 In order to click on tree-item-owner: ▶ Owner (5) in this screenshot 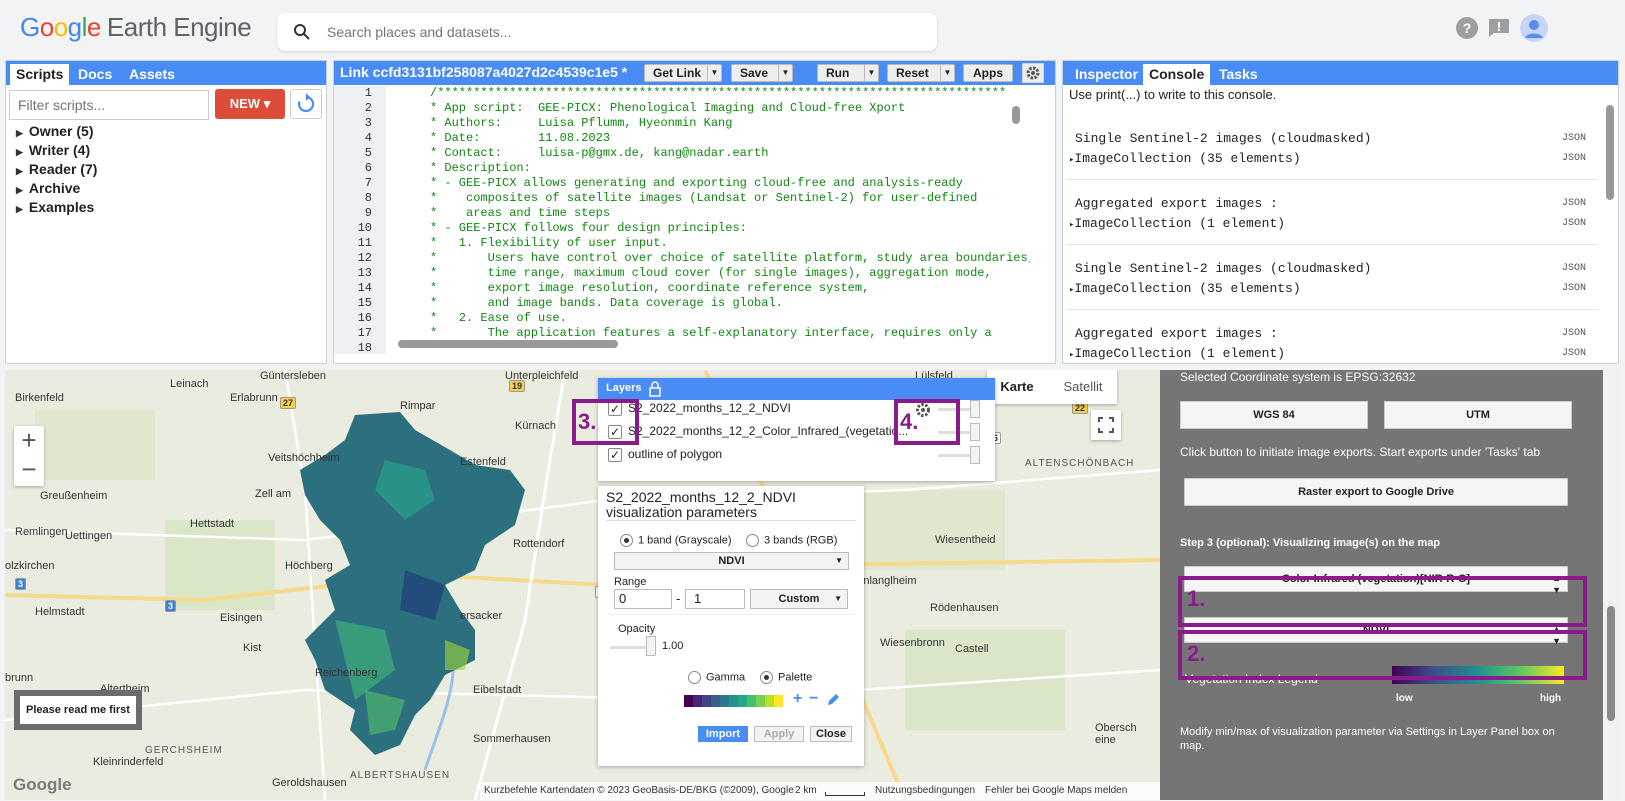, I will do `click(55, 131)`.